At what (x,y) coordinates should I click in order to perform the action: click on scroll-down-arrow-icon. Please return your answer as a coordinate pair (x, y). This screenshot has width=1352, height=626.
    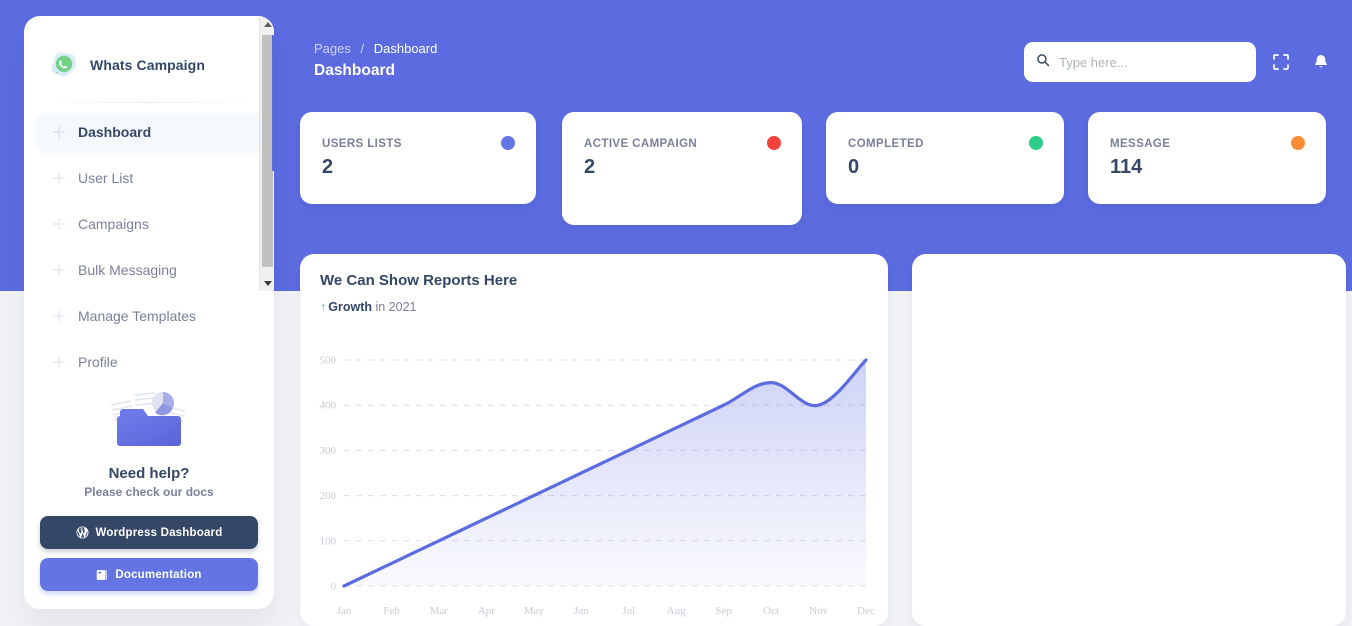
    Looking at the image, I should click on (267, 283).